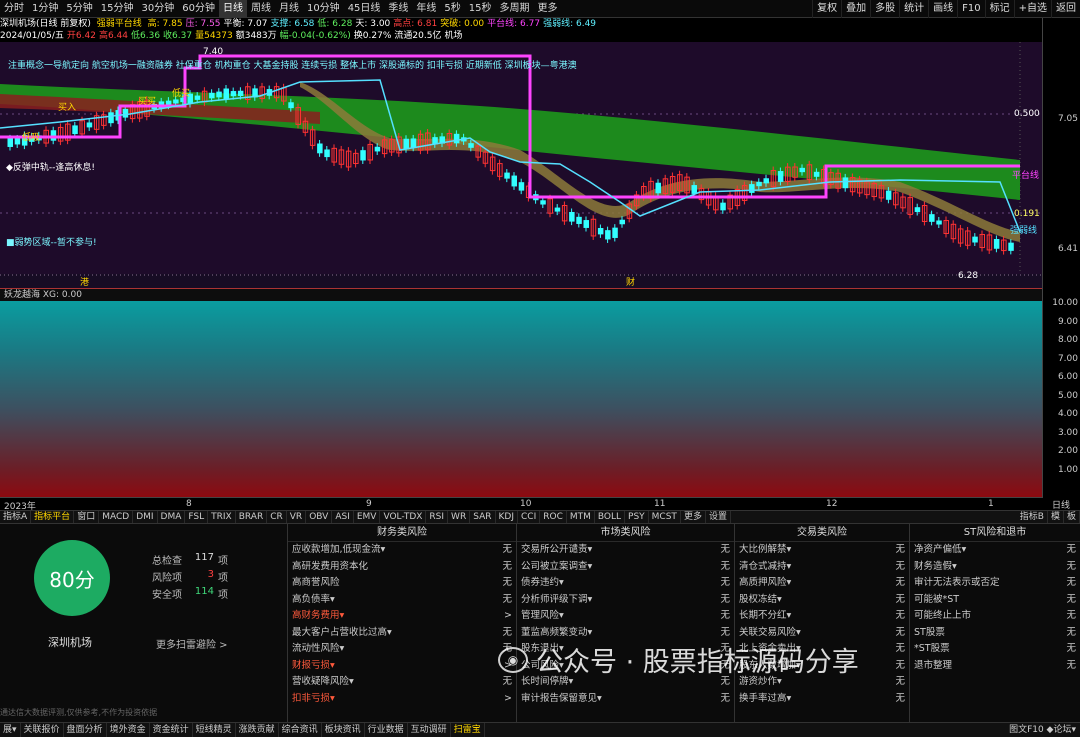  Describe the element at coordinates (884, 9) in the screenshot. I see `toolbar-button: 多股` at that location.